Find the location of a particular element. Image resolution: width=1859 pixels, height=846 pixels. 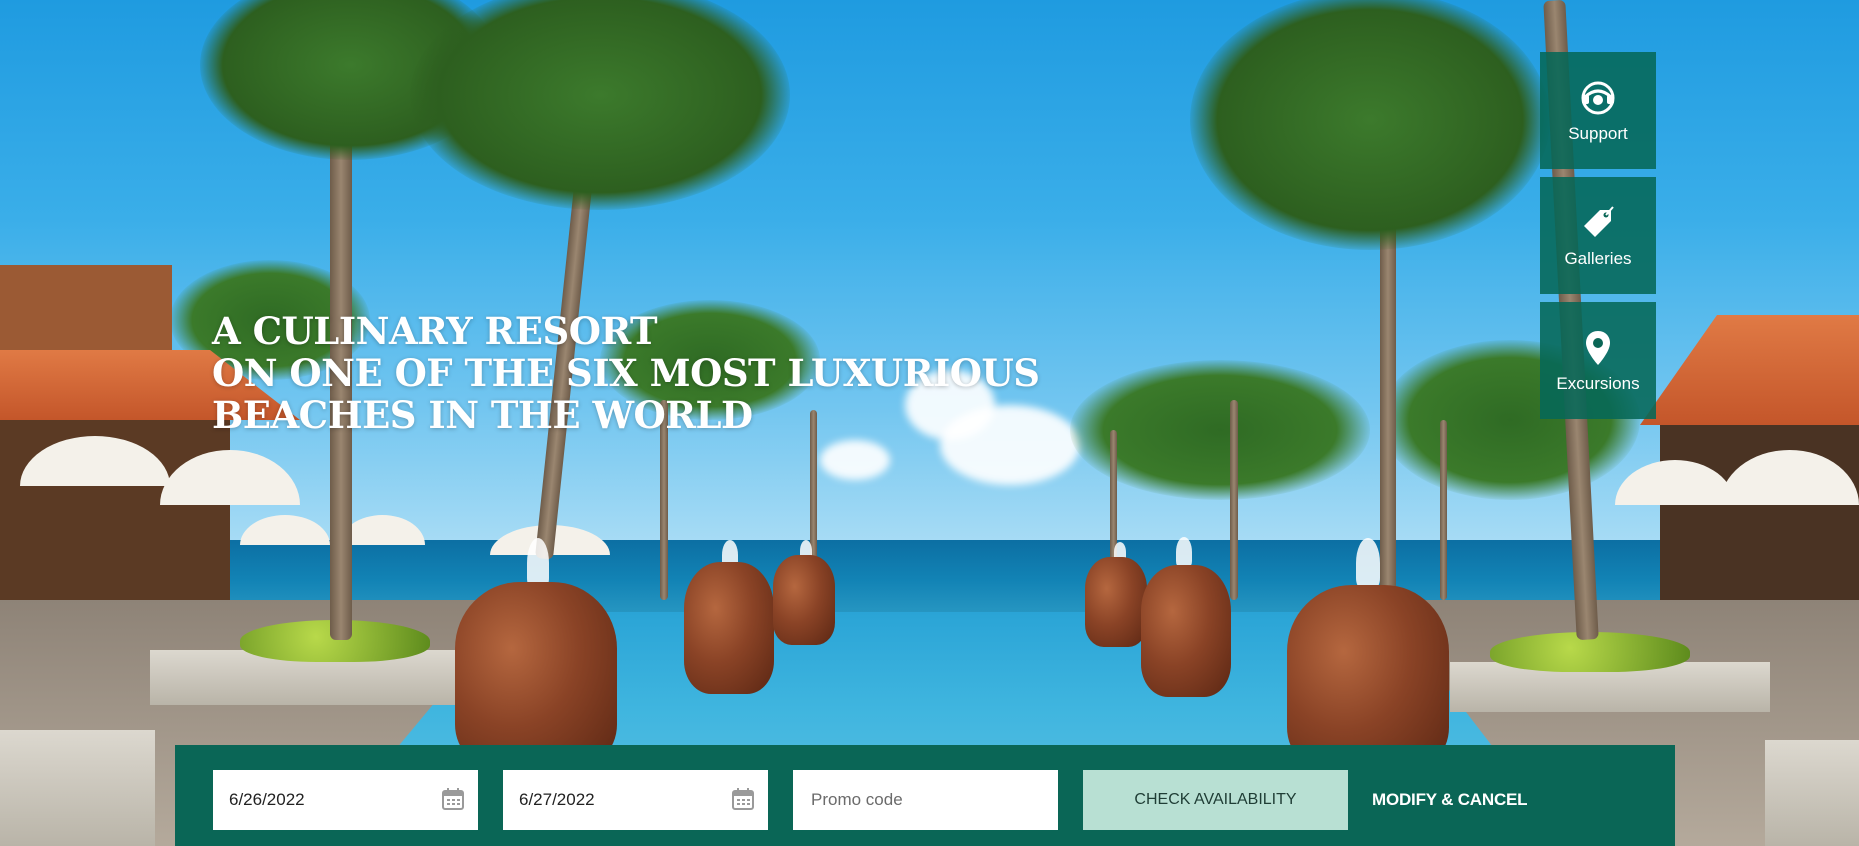

support-label: Support is located at coordinates (1598, 133).